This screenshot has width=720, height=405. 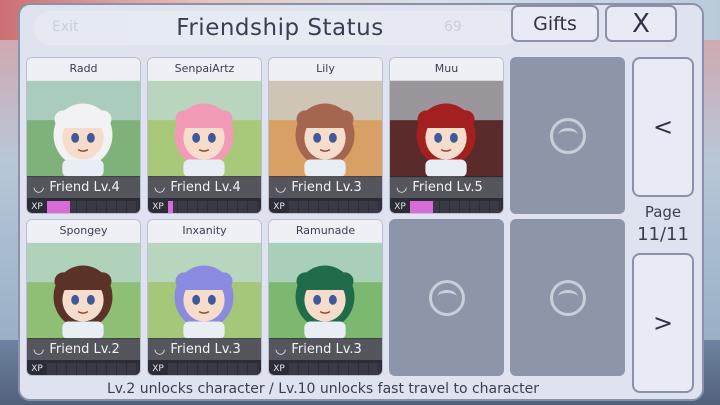 What do you see at coordinates (204, 69) in the screenshot?
I see `friend-name: SenpaiArtz` at bounding box center [204, 69].